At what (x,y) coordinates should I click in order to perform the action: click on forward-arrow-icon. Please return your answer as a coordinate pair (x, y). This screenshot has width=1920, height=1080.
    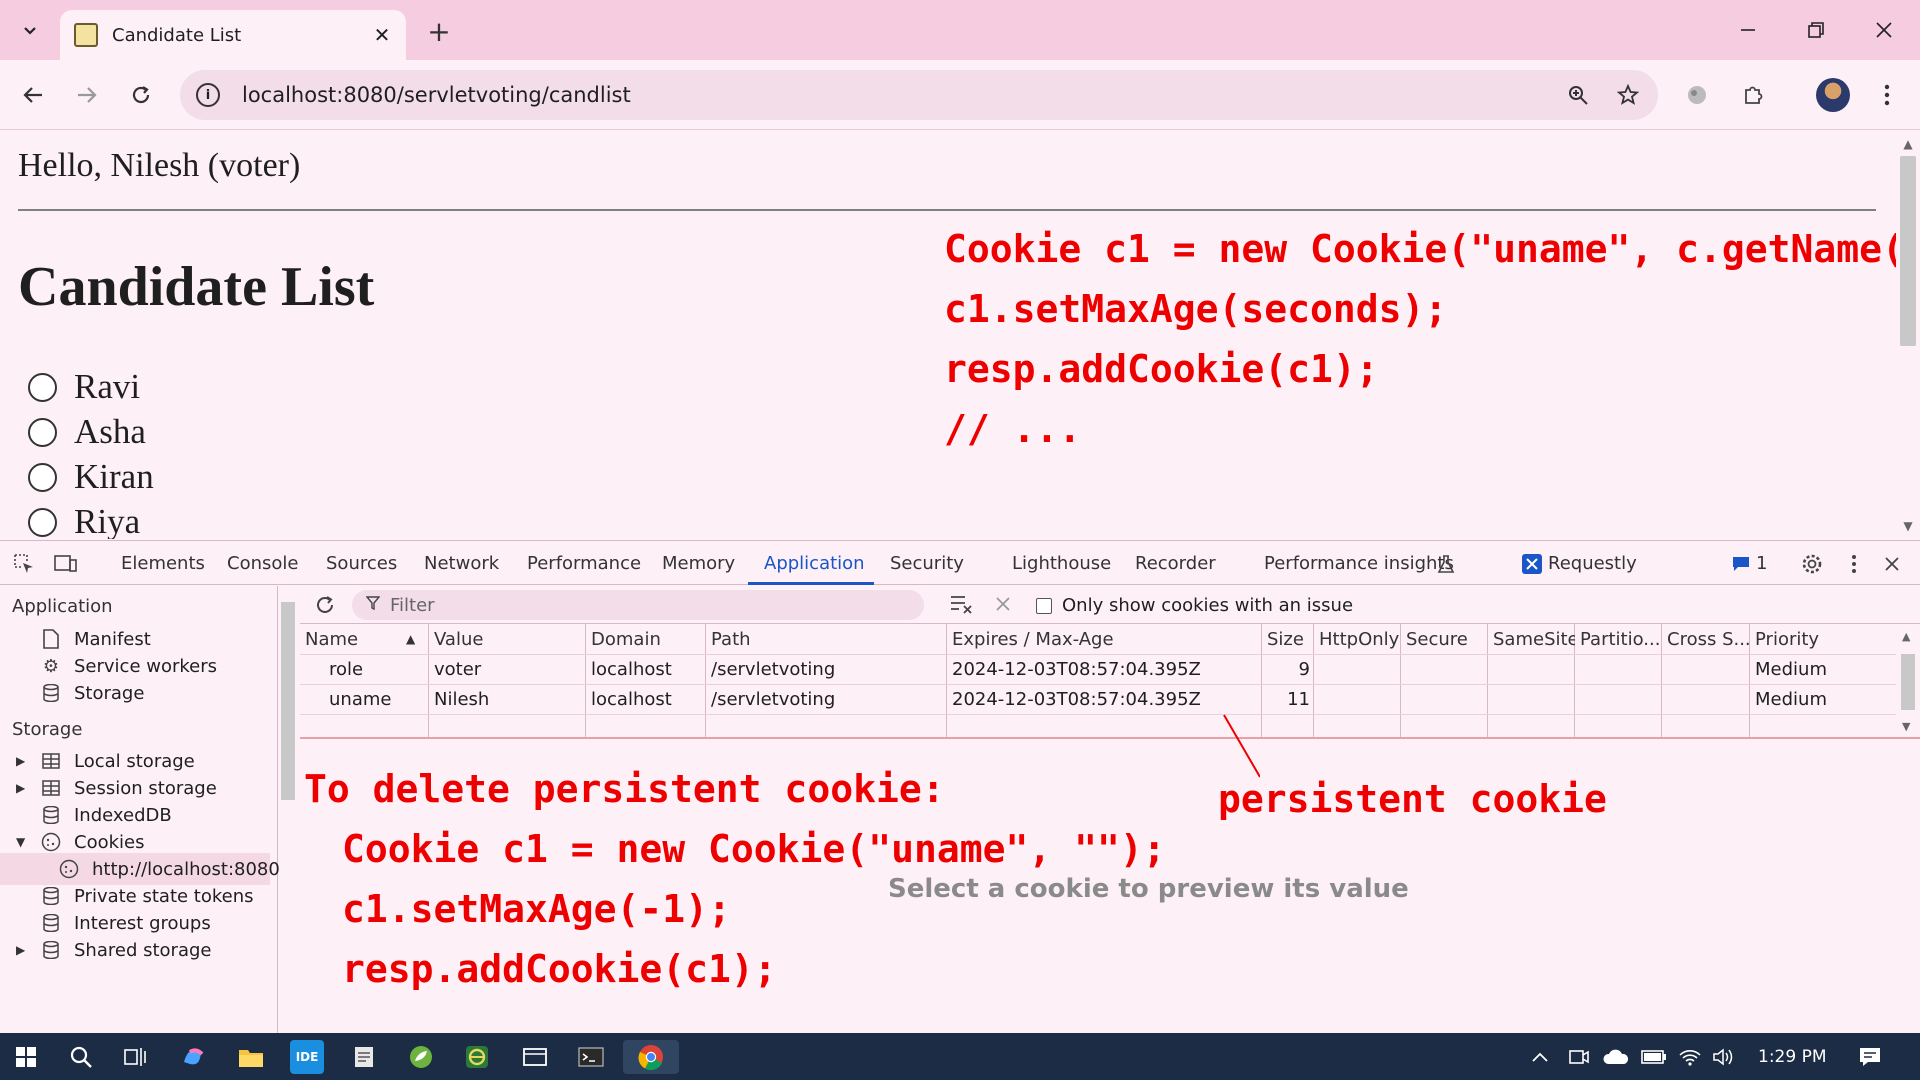
    Looking at the image, I should click on (87, 95).